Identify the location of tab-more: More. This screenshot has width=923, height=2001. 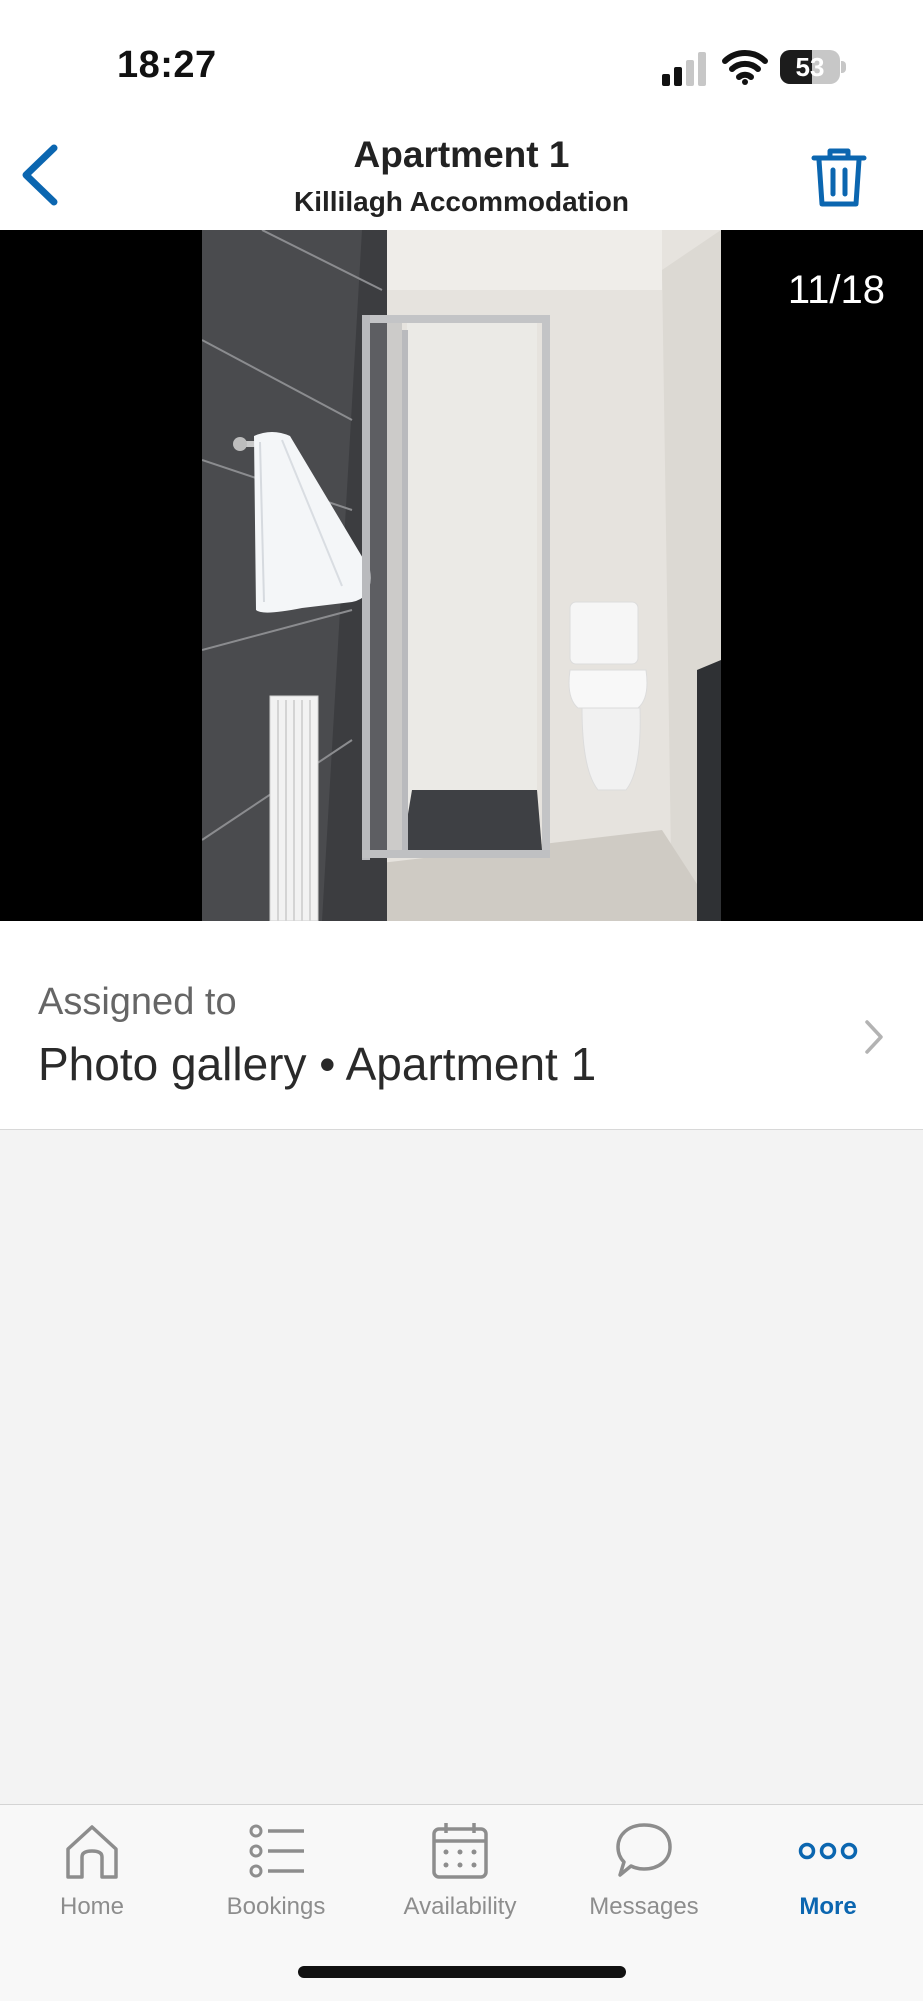
(828, 1880).